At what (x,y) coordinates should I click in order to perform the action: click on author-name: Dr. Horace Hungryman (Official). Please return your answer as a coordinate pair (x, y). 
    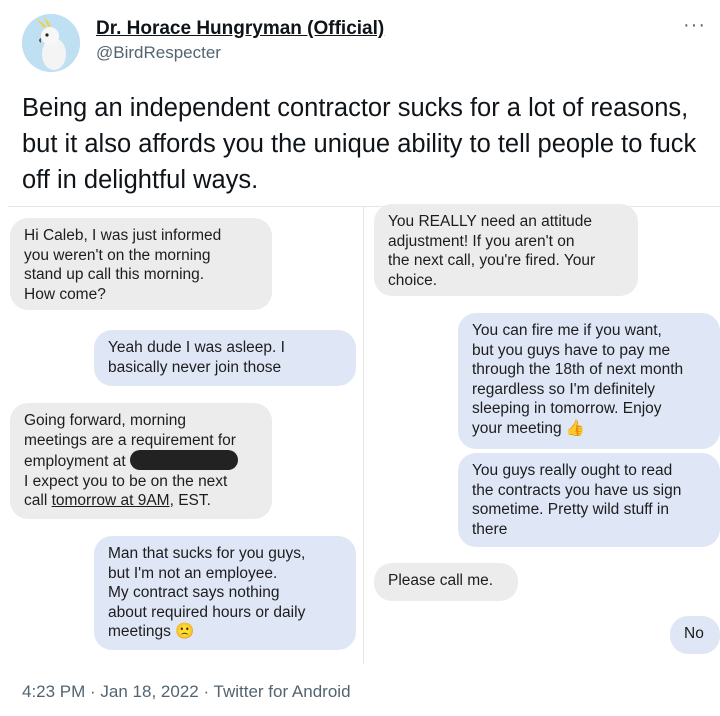
    Looking at the image, I should click on (240, 29).